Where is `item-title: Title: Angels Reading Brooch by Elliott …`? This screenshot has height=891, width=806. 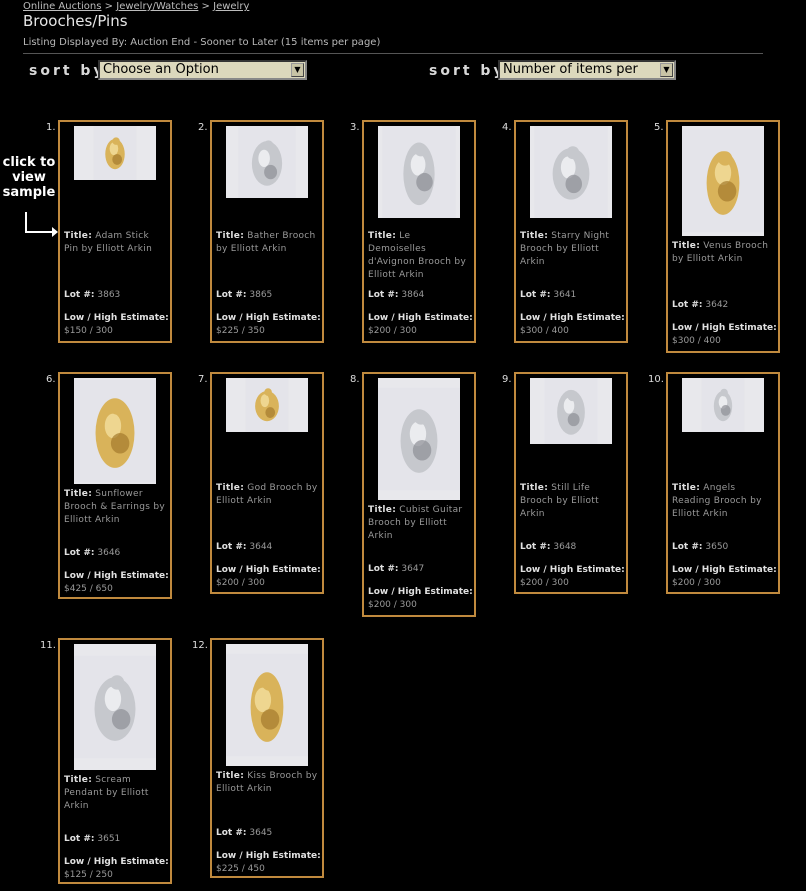 item-title: Title: Angels Reading Brooch by Elliott … is located at coordinates (723, 501).